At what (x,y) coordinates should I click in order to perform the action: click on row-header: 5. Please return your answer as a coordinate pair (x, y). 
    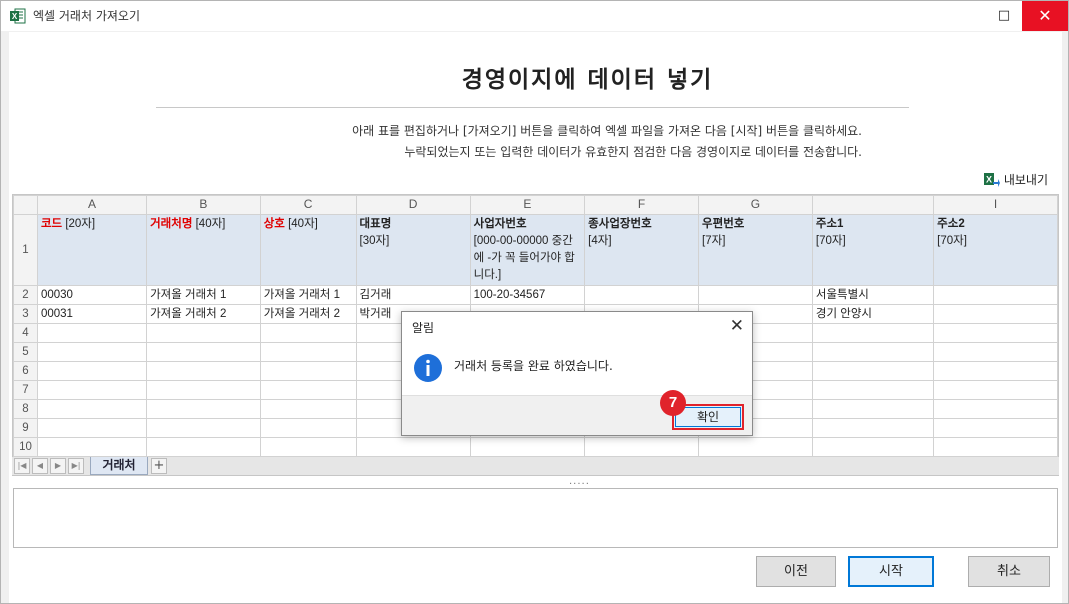
    Looking at the image, I should click on (25, 352).